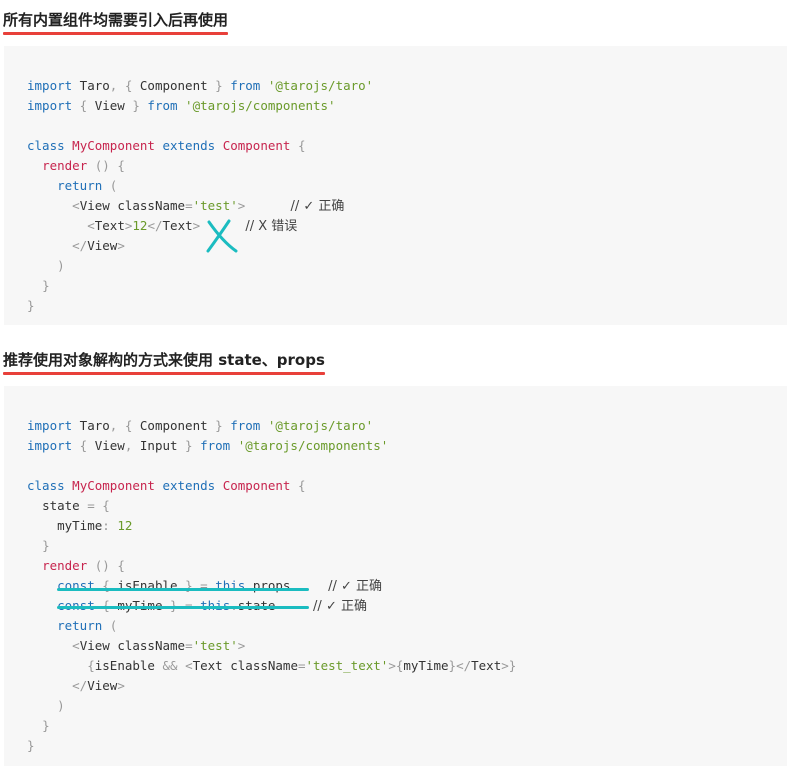  Describe the element at coordinates (222, 236) in the screenshot. I see `cross-mark-icon` at that location.